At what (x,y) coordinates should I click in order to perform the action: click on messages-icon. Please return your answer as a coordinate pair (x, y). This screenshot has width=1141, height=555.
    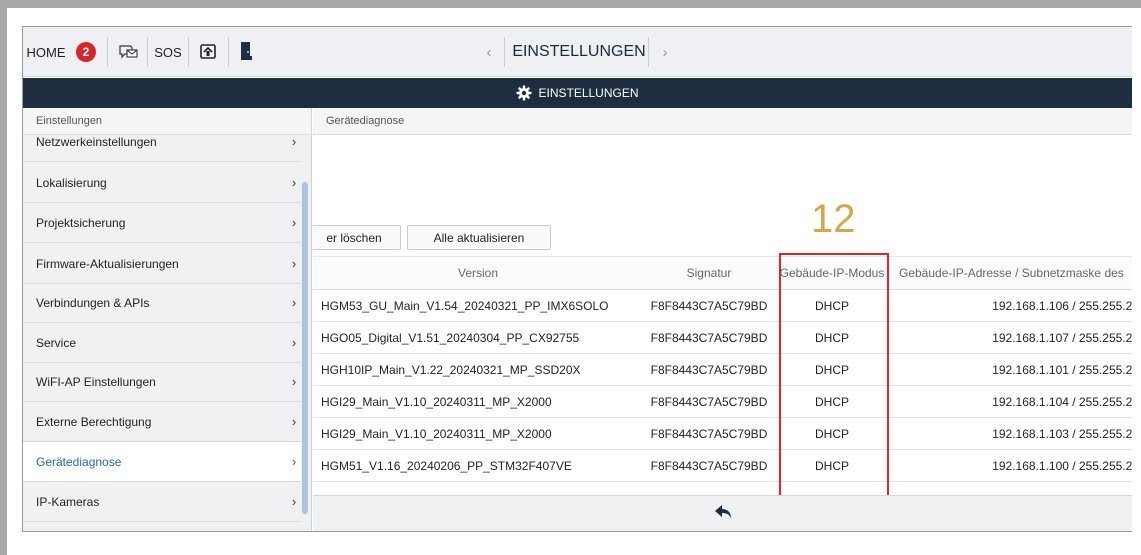
    Looking at the image, I should click on (128, 52).